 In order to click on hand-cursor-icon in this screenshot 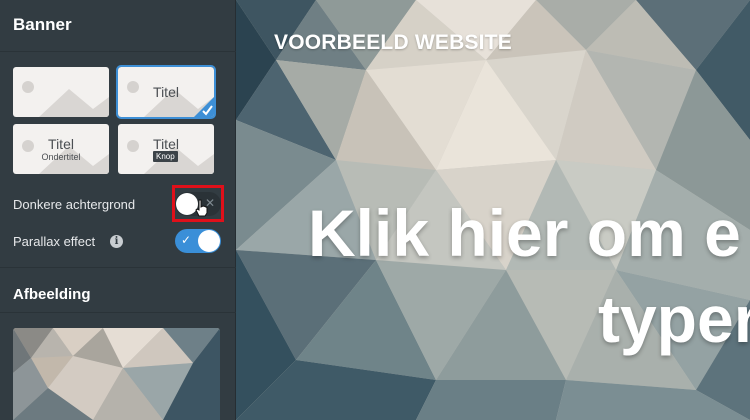, I will do `click(201, 208)`.